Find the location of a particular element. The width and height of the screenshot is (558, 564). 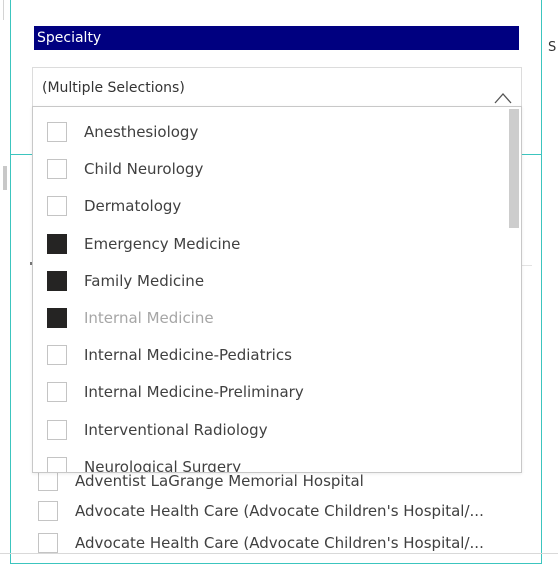

list-item: Dermatology is located at coordinates (114, 206).